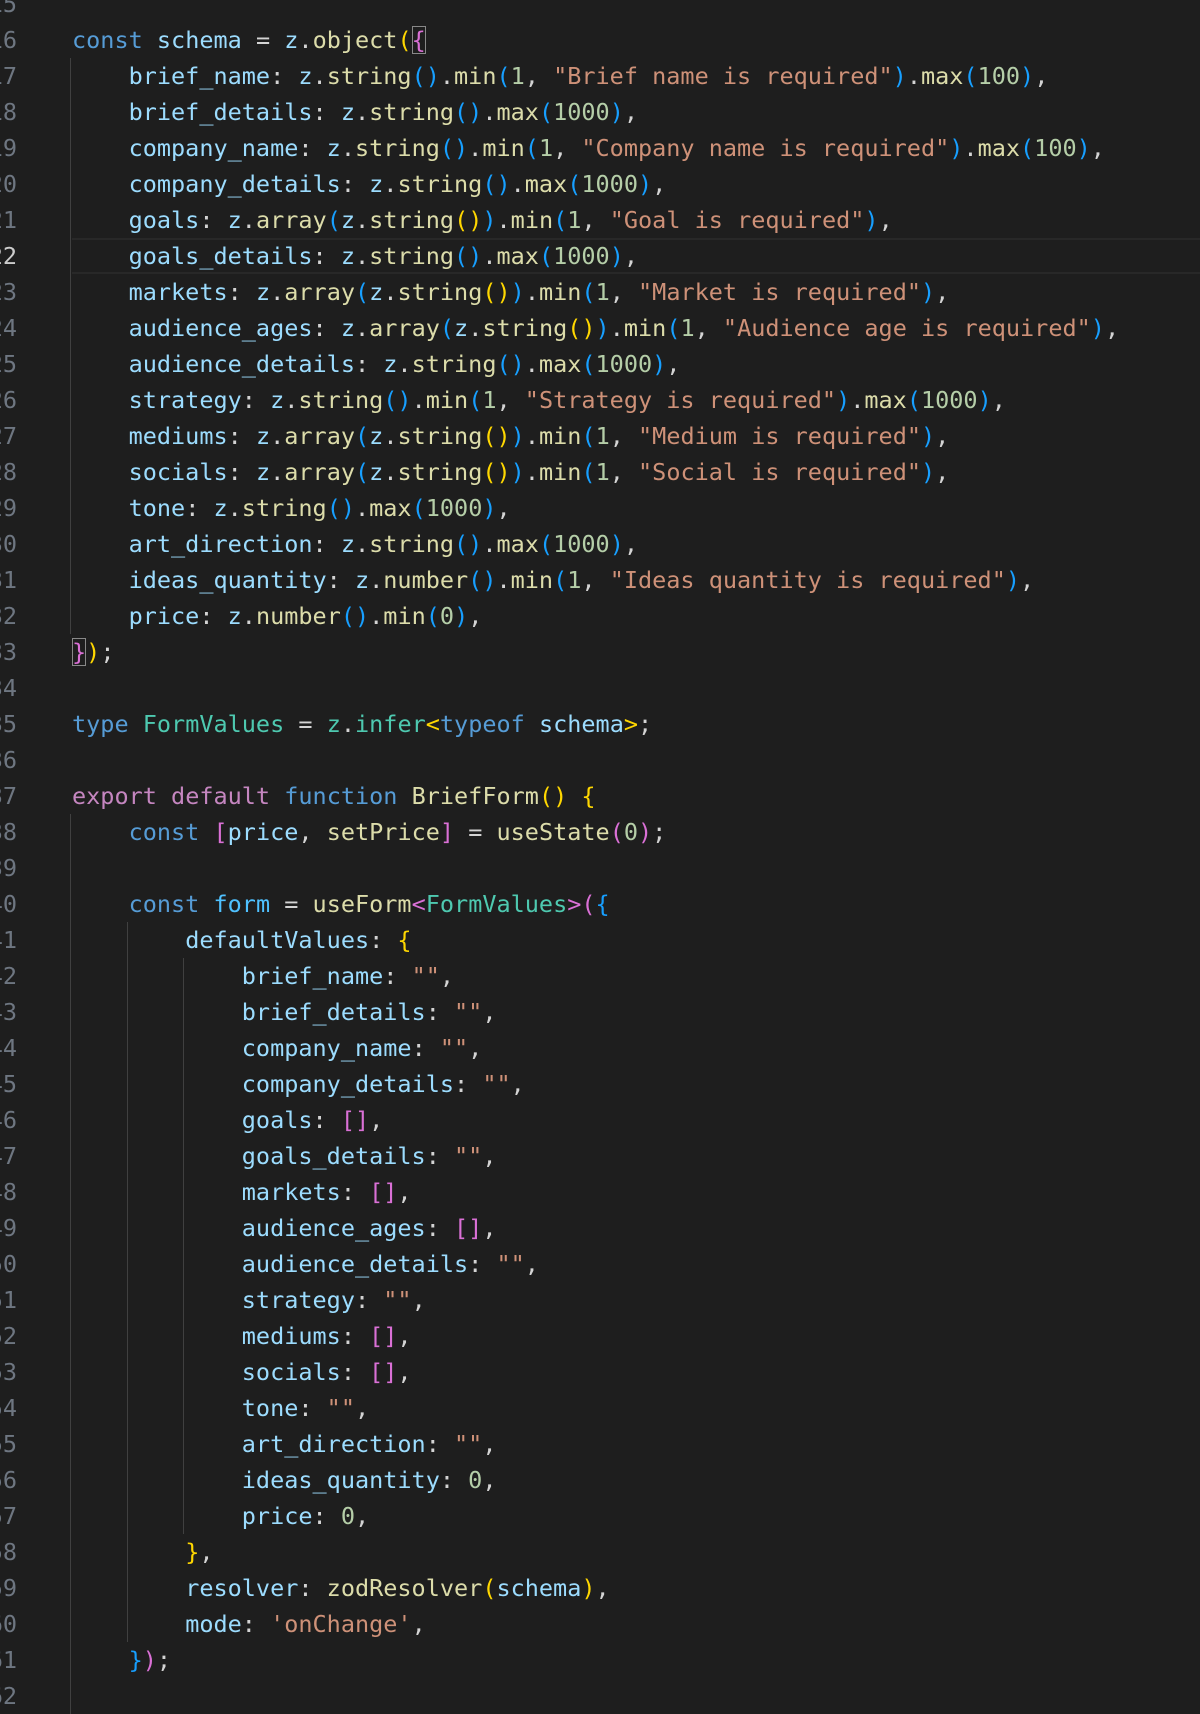 This screenshot has height=1714, width=1200. What do you see at coordinates (600, 760) in the screenshot?
I see `code-line: 36` at bounding box center [600, 760].